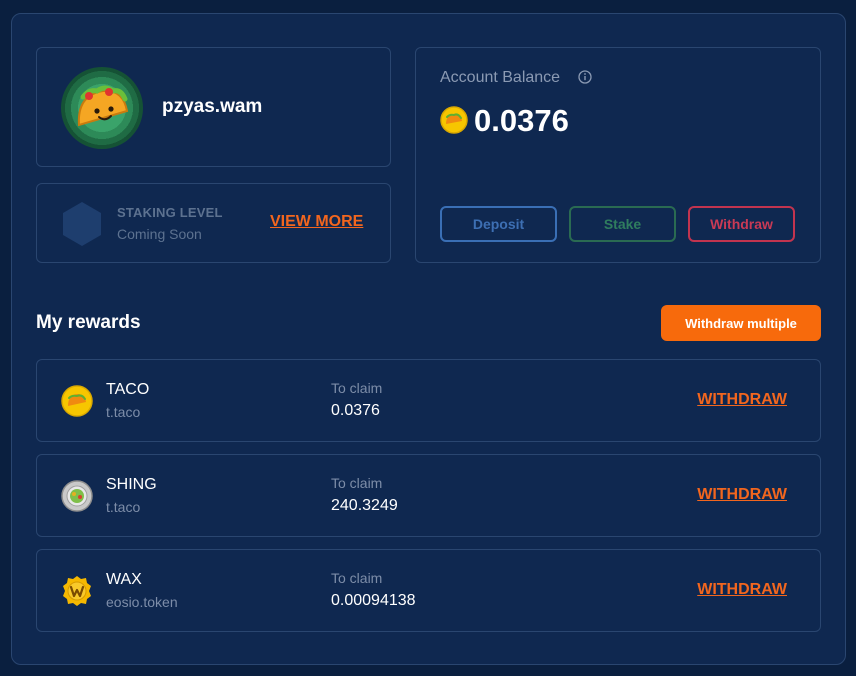 Image resolution: width=856 pixels, height=676 pixels. I want to click on to-claim-amount: 240.3249, so click(364, 505).